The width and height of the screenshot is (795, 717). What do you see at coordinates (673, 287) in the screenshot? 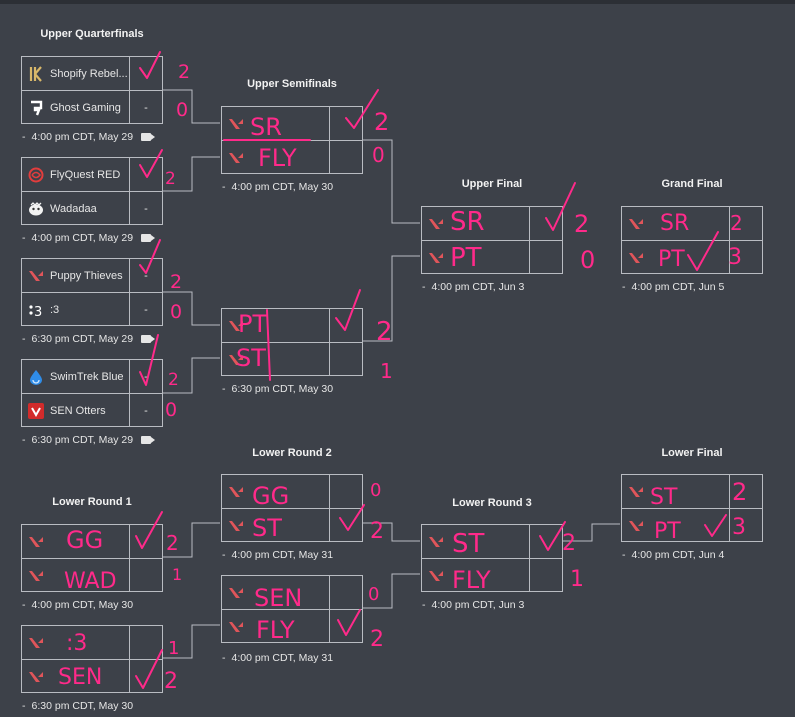
I see `match-time: -4:00 pm CDT, Jun 5` at bounding box center [673, 287].